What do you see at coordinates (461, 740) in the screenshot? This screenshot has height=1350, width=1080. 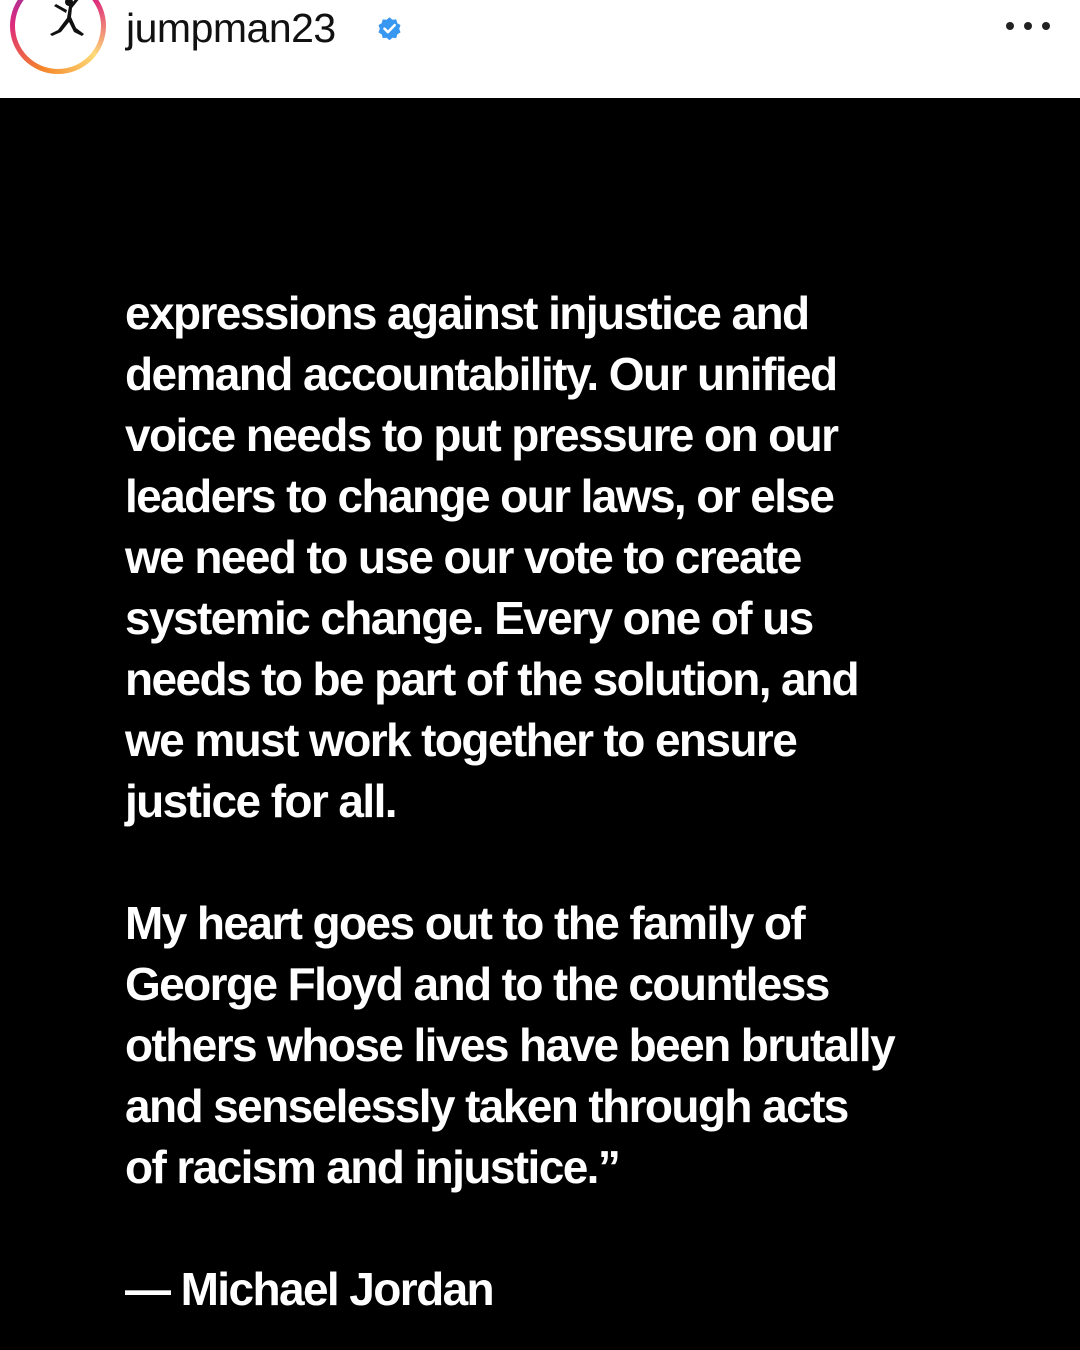 I see `quote-line: we must work together to ensure` at bounding box center [461, 740].